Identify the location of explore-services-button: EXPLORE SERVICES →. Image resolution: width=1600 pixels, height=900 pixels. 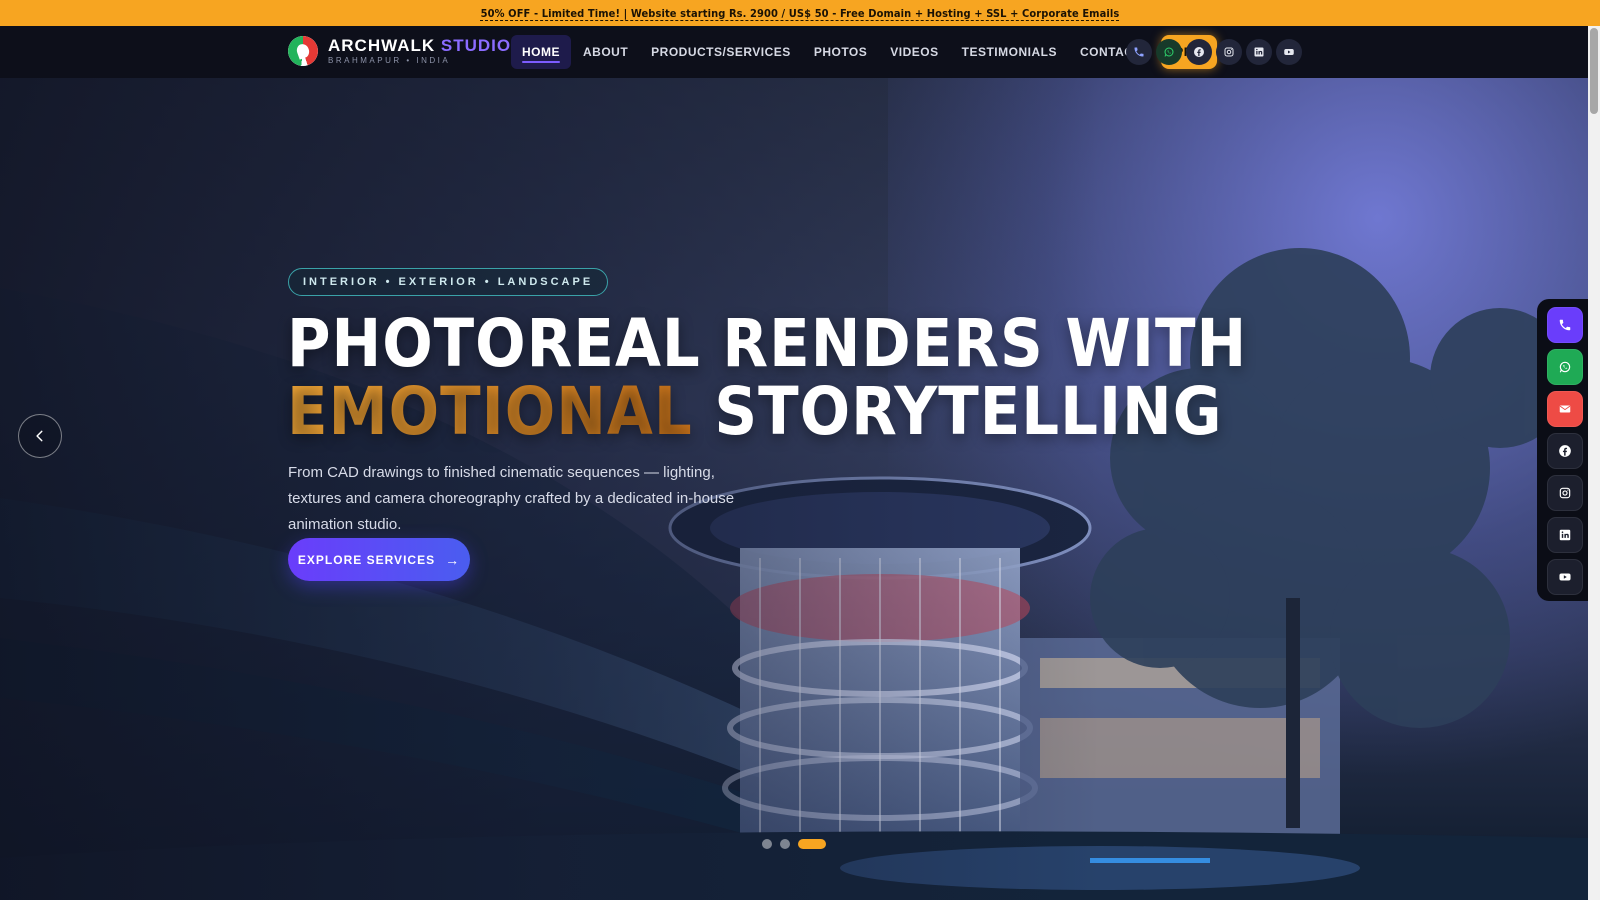
(379, 559).